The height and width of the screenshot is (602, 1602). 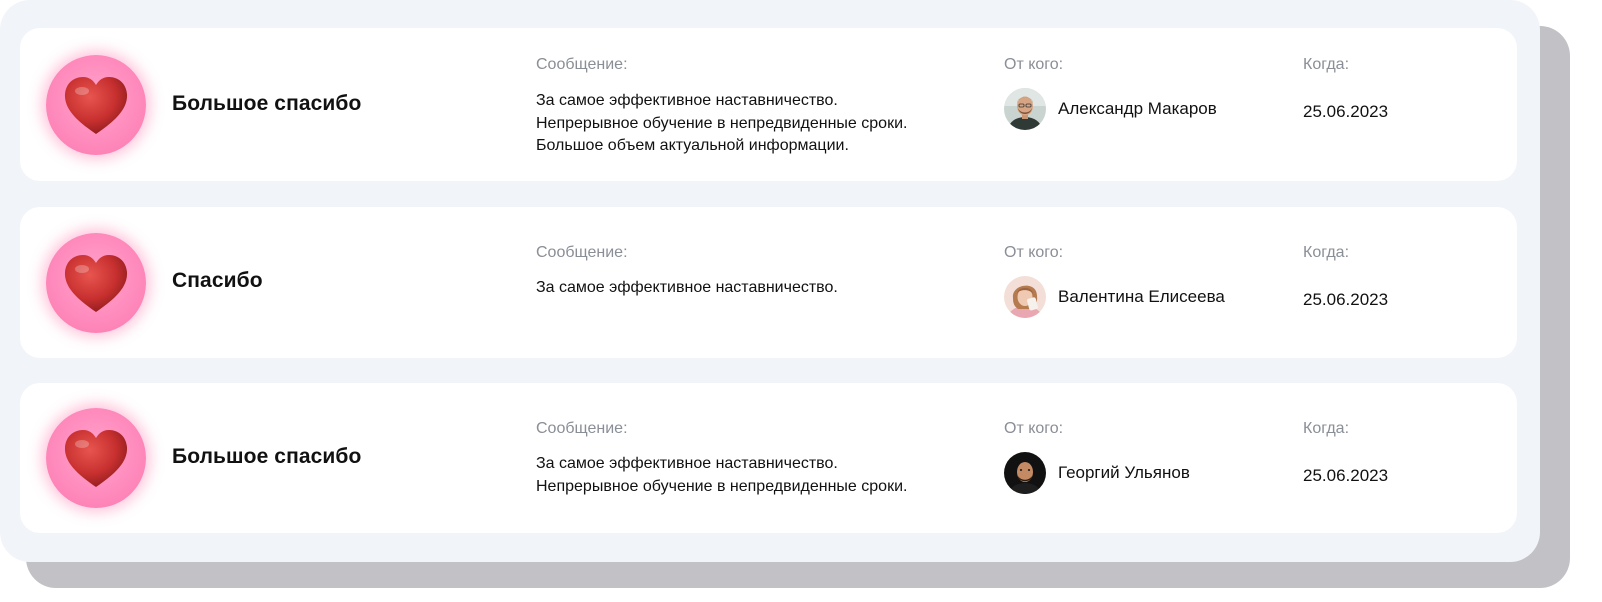 I want to click on message-line: Большое объем актуальной информации., so click(x=692, y=145).